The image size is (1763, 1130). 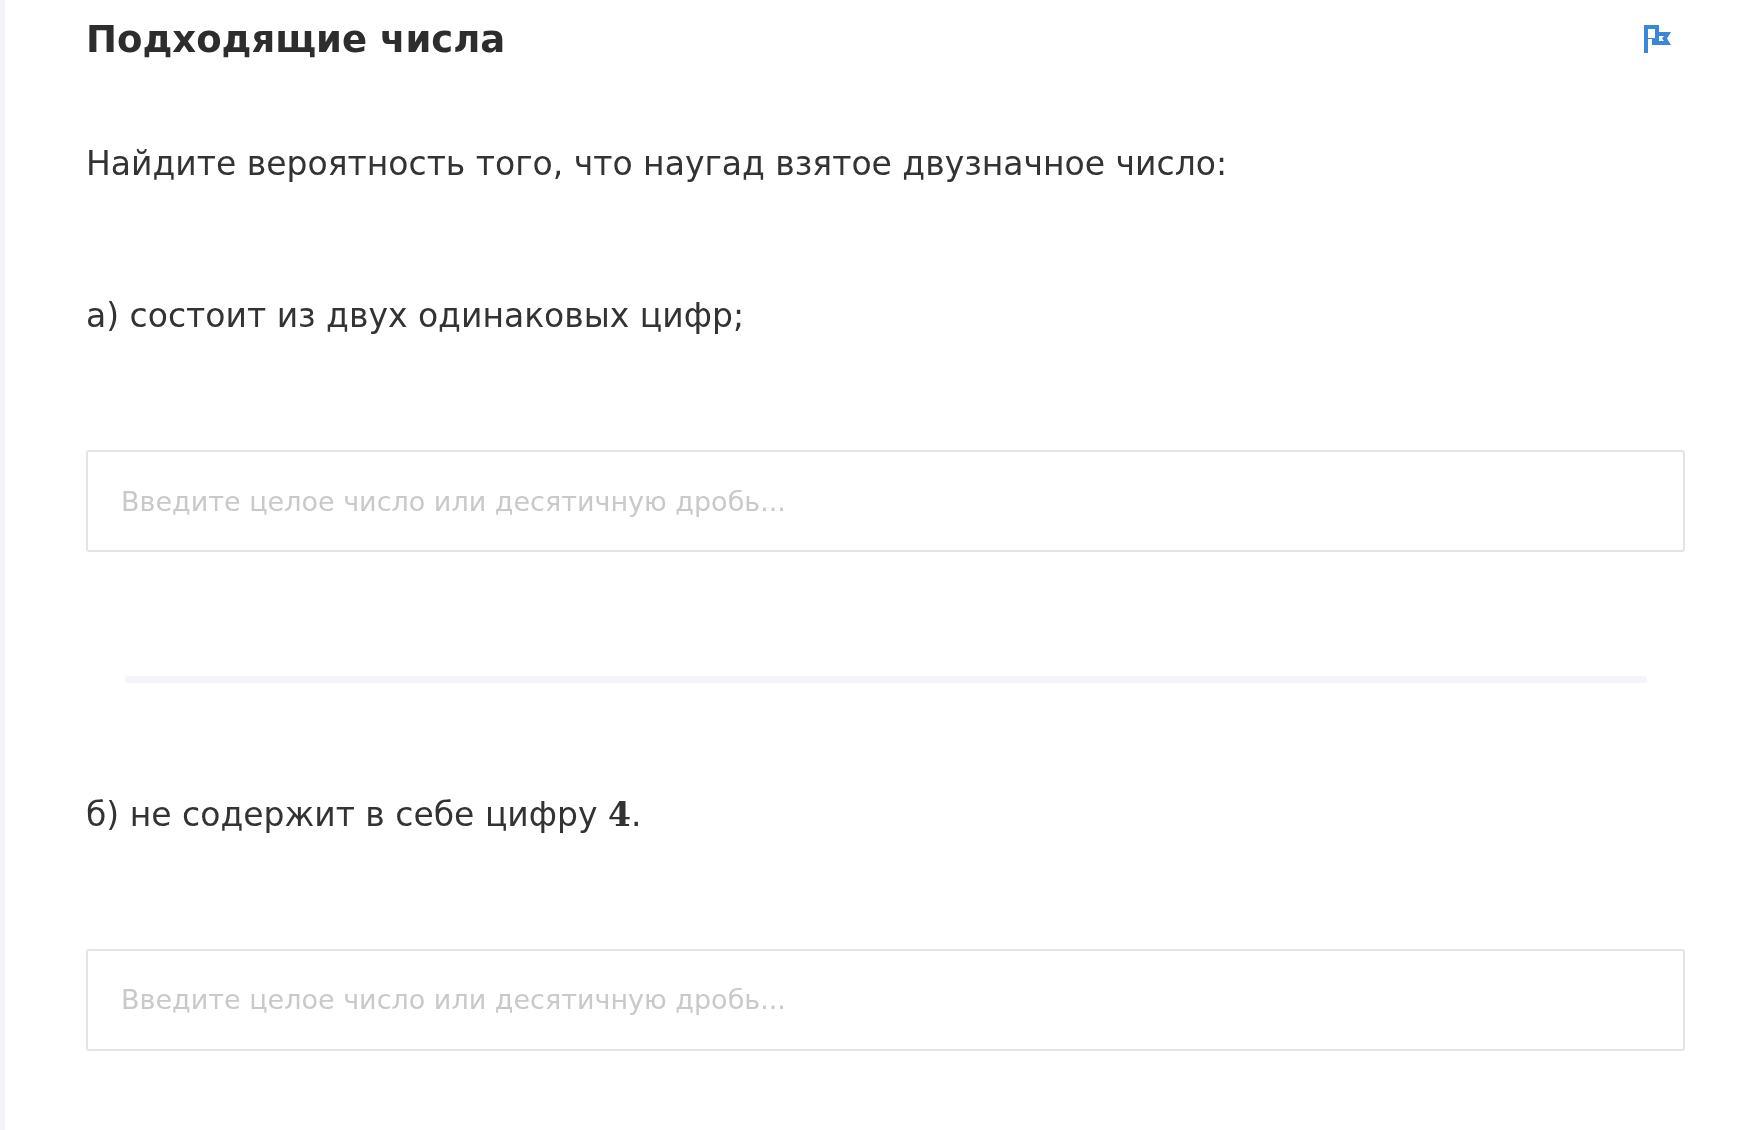 I want to click on question-text: б) не содержит в себе цифру 4., so click(x=364, y=815).